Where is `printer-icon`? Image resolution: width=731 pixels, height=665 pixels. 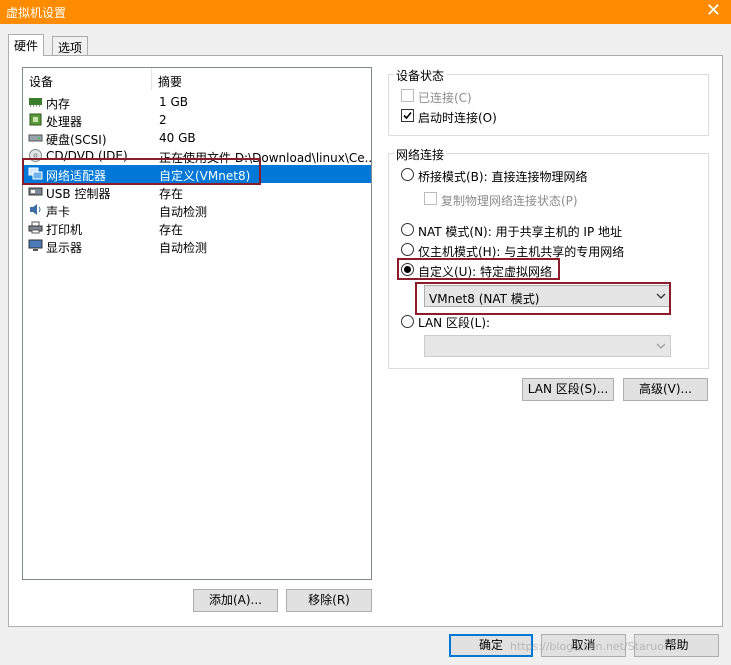
printer-icon is located at coordinates (35, 227).